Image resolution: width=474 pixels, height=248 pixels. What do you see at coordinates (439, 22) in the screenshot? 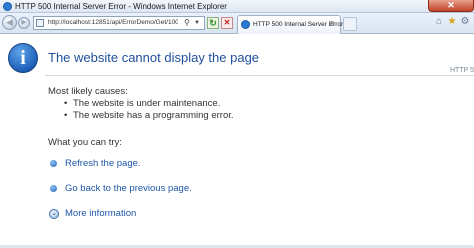
I see `home-icon: ⌂` at bounding box center [439, 22].